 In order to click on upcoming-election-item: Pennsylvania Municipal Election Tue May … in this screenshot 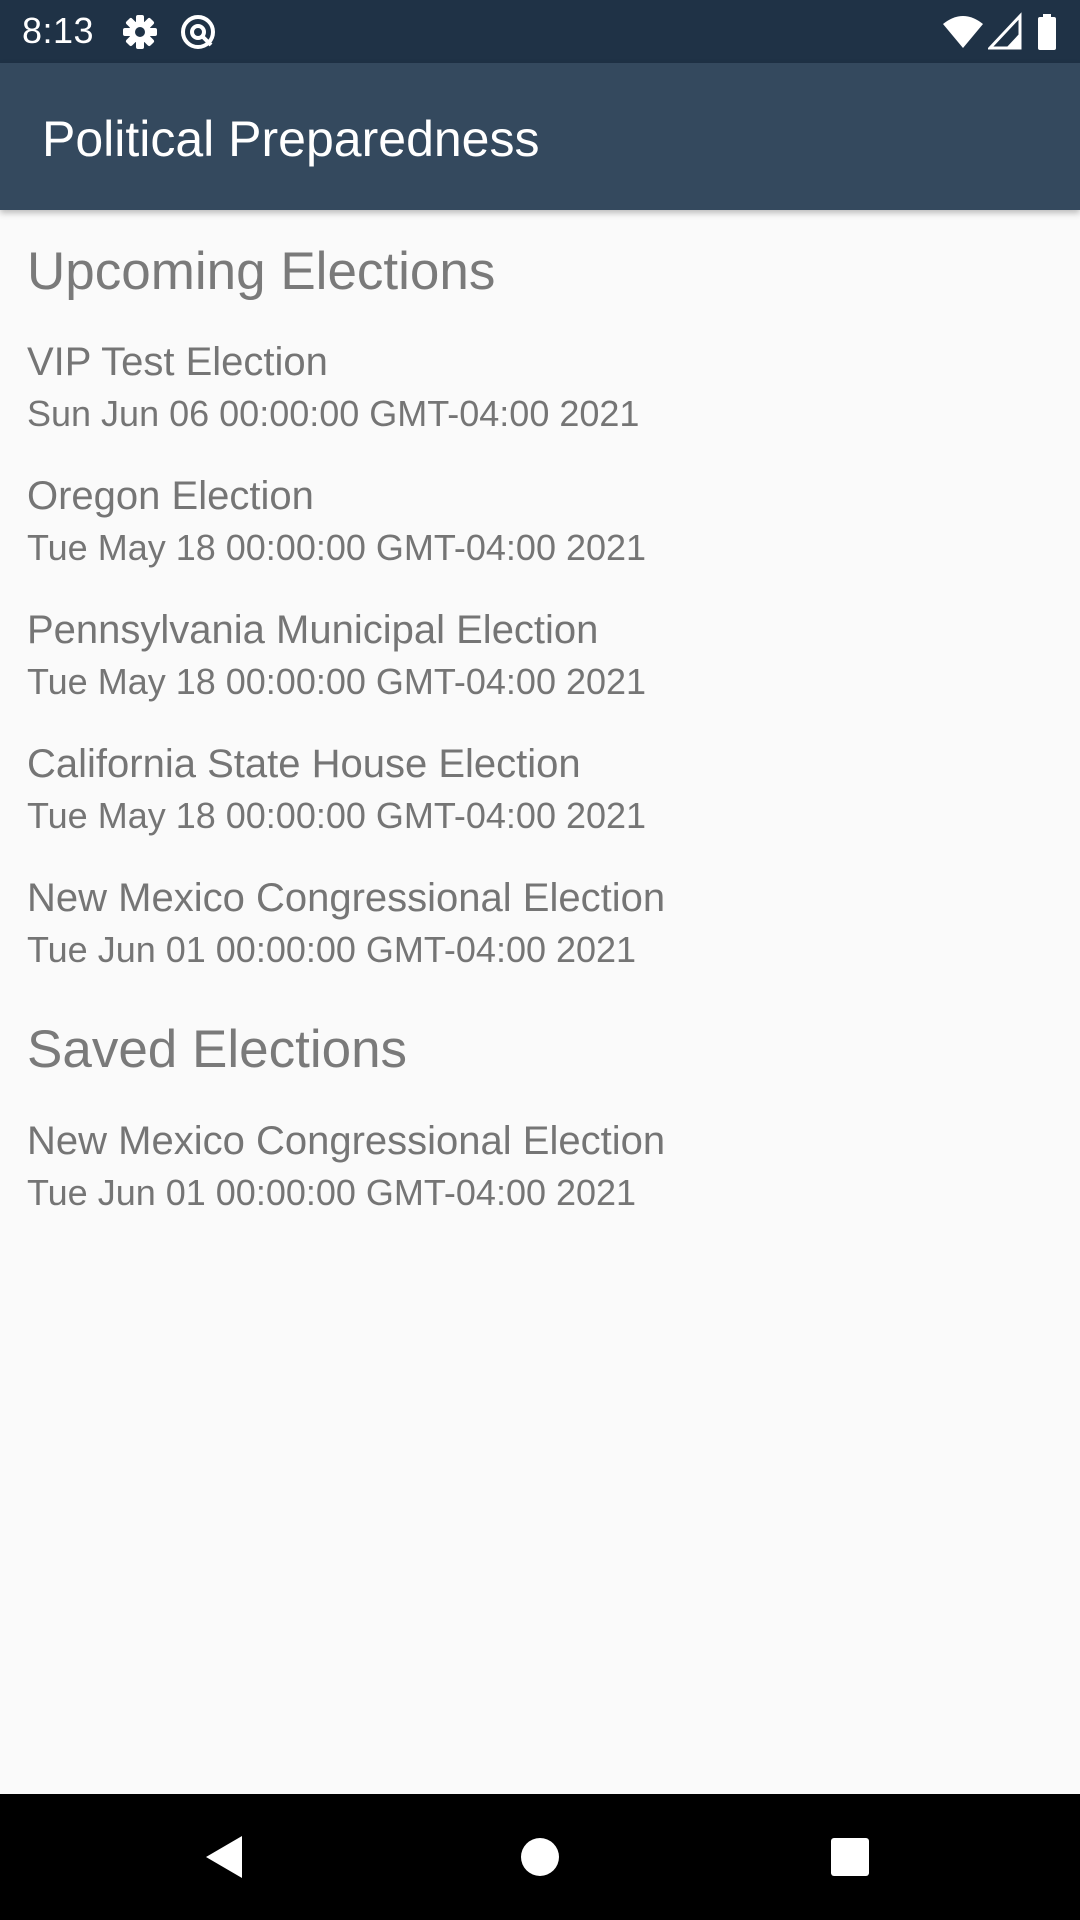, I will do `click(537, 666)`.